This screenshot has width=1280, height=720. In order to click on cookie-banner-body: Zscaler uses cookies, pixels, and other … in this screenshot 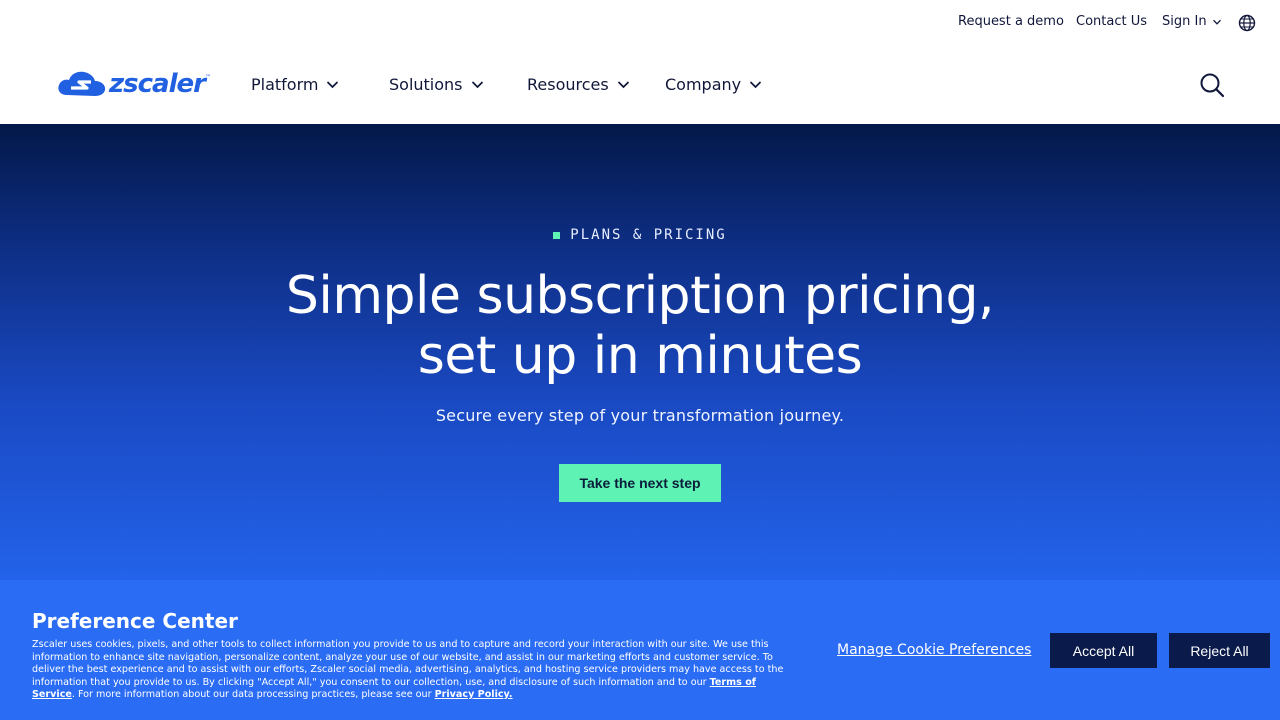, I will do `click(417, 670)`.